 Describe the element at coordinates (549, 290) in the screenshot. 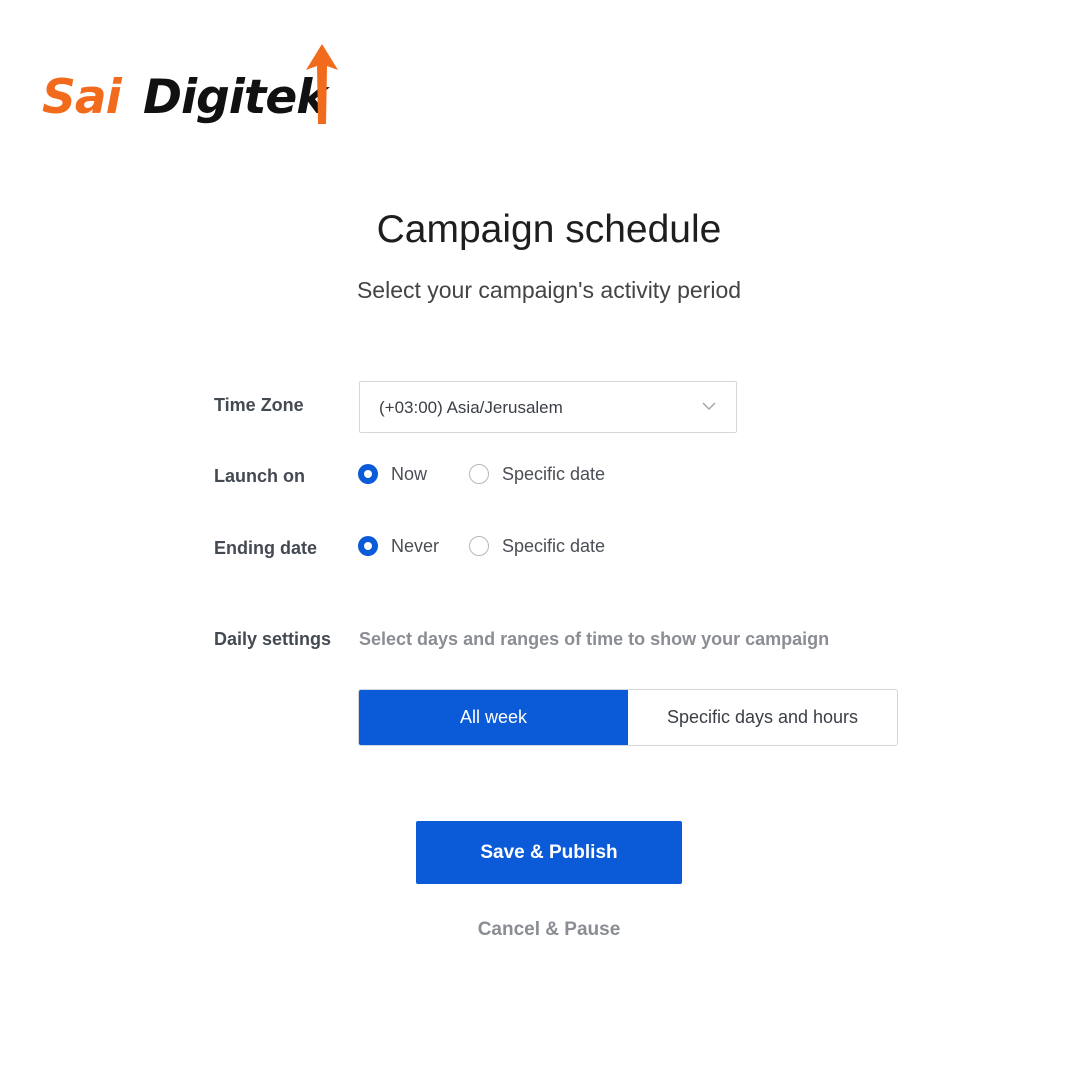

I see `page-subtitle: Select your campaign's activity period` at that location.